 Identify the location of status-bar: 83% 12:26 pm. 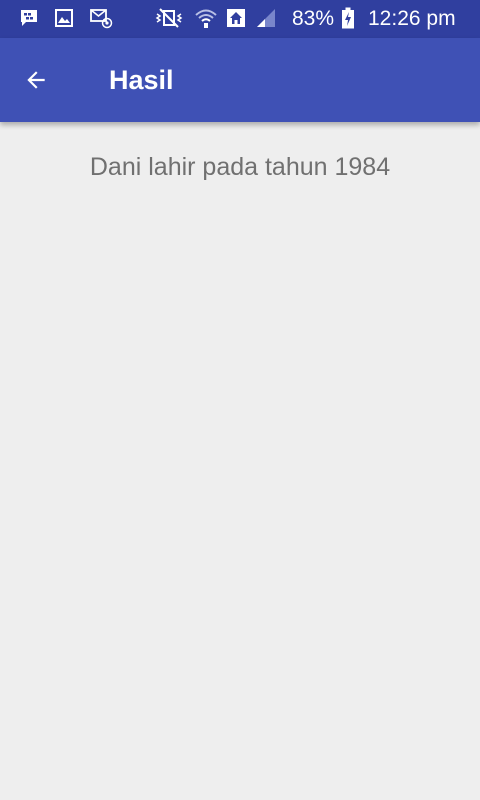
(240, 19).